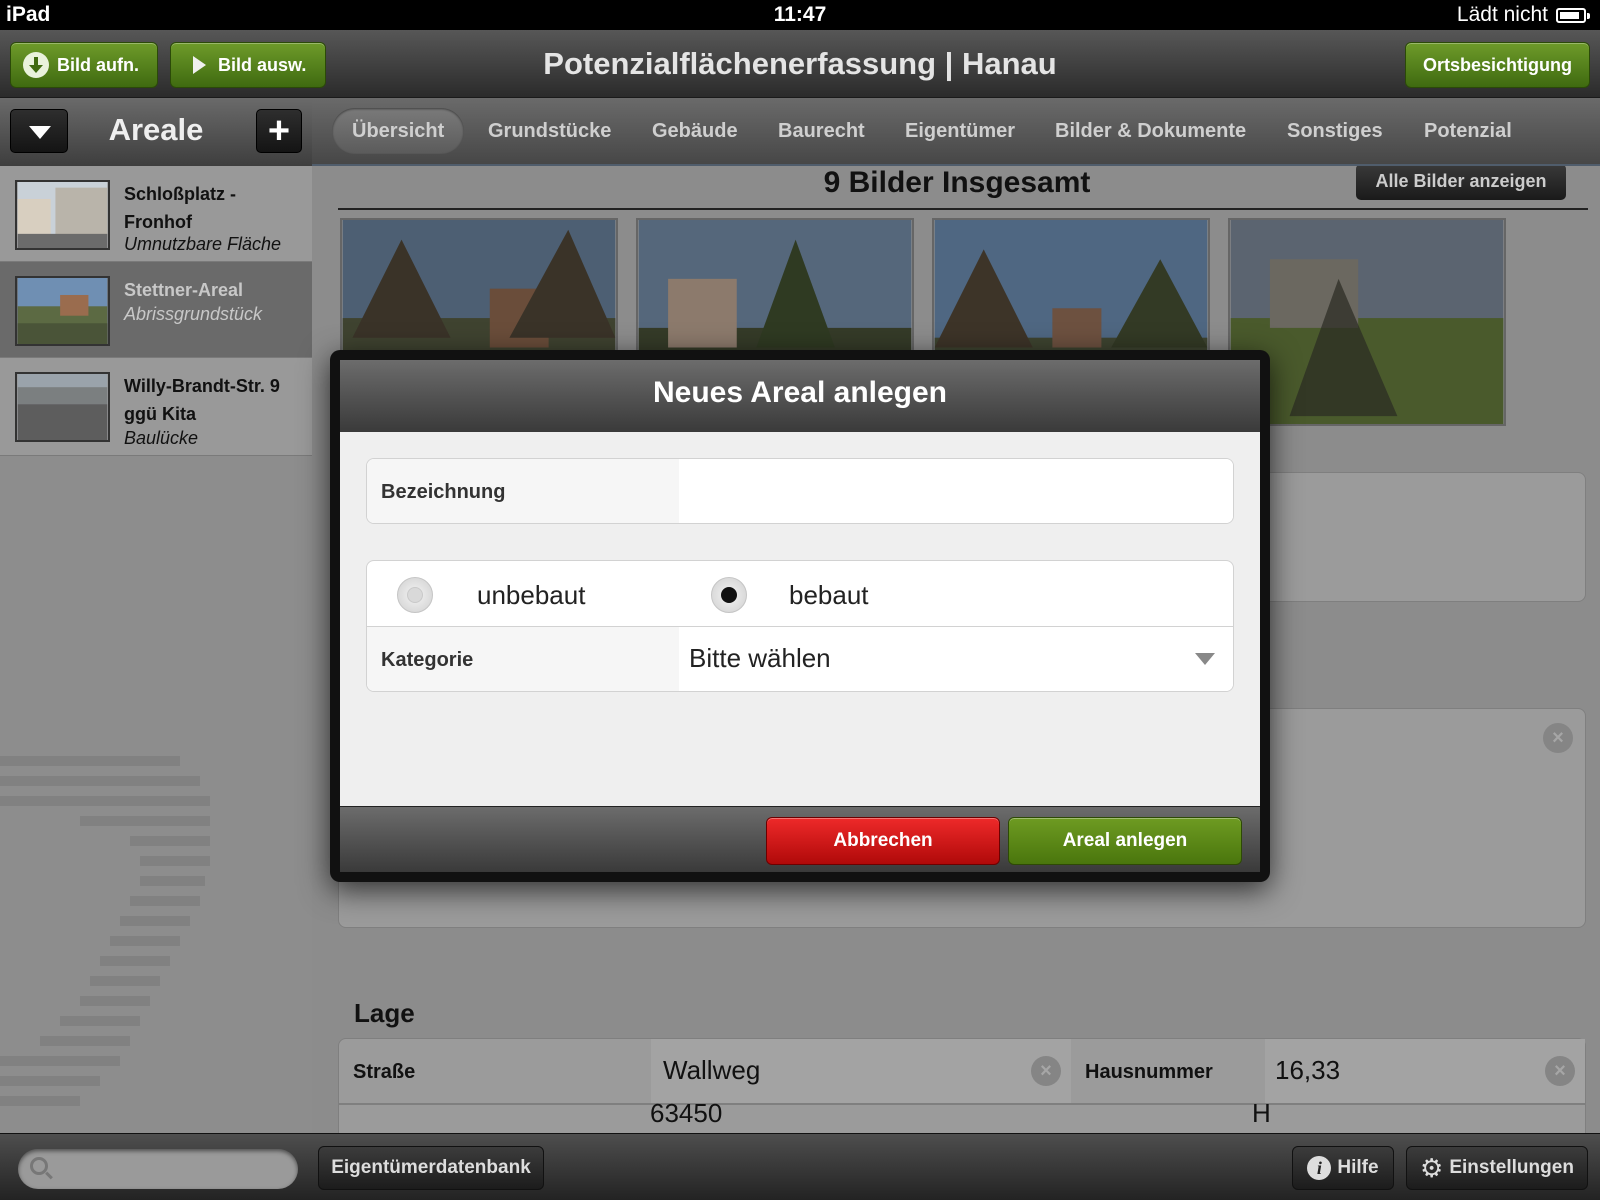  I want to click on postal-code-value: 63450, so click(686, 1113).